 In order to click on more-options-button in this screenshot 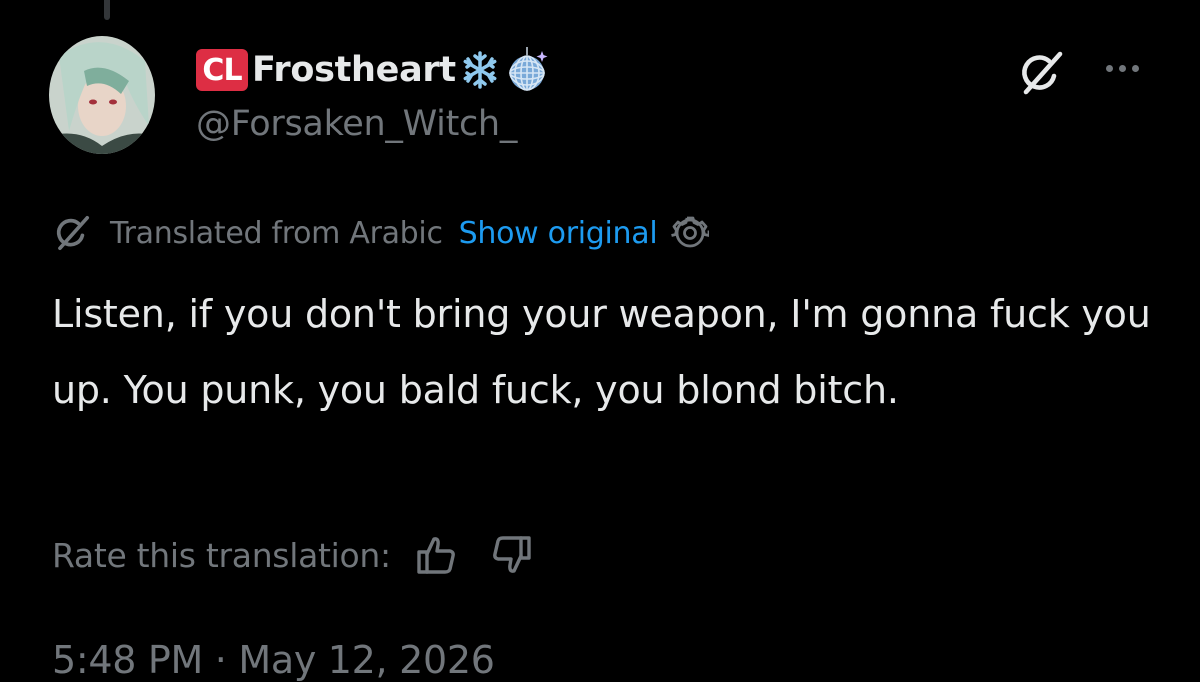, I will do `click(1122, 68)`.